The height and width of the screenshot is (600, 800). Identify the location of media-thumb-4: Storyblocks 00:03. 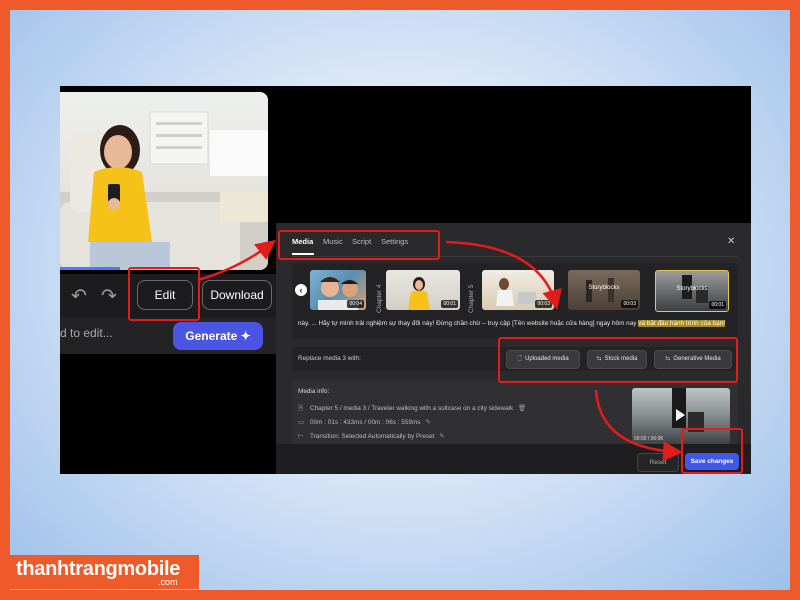
(604, 290).